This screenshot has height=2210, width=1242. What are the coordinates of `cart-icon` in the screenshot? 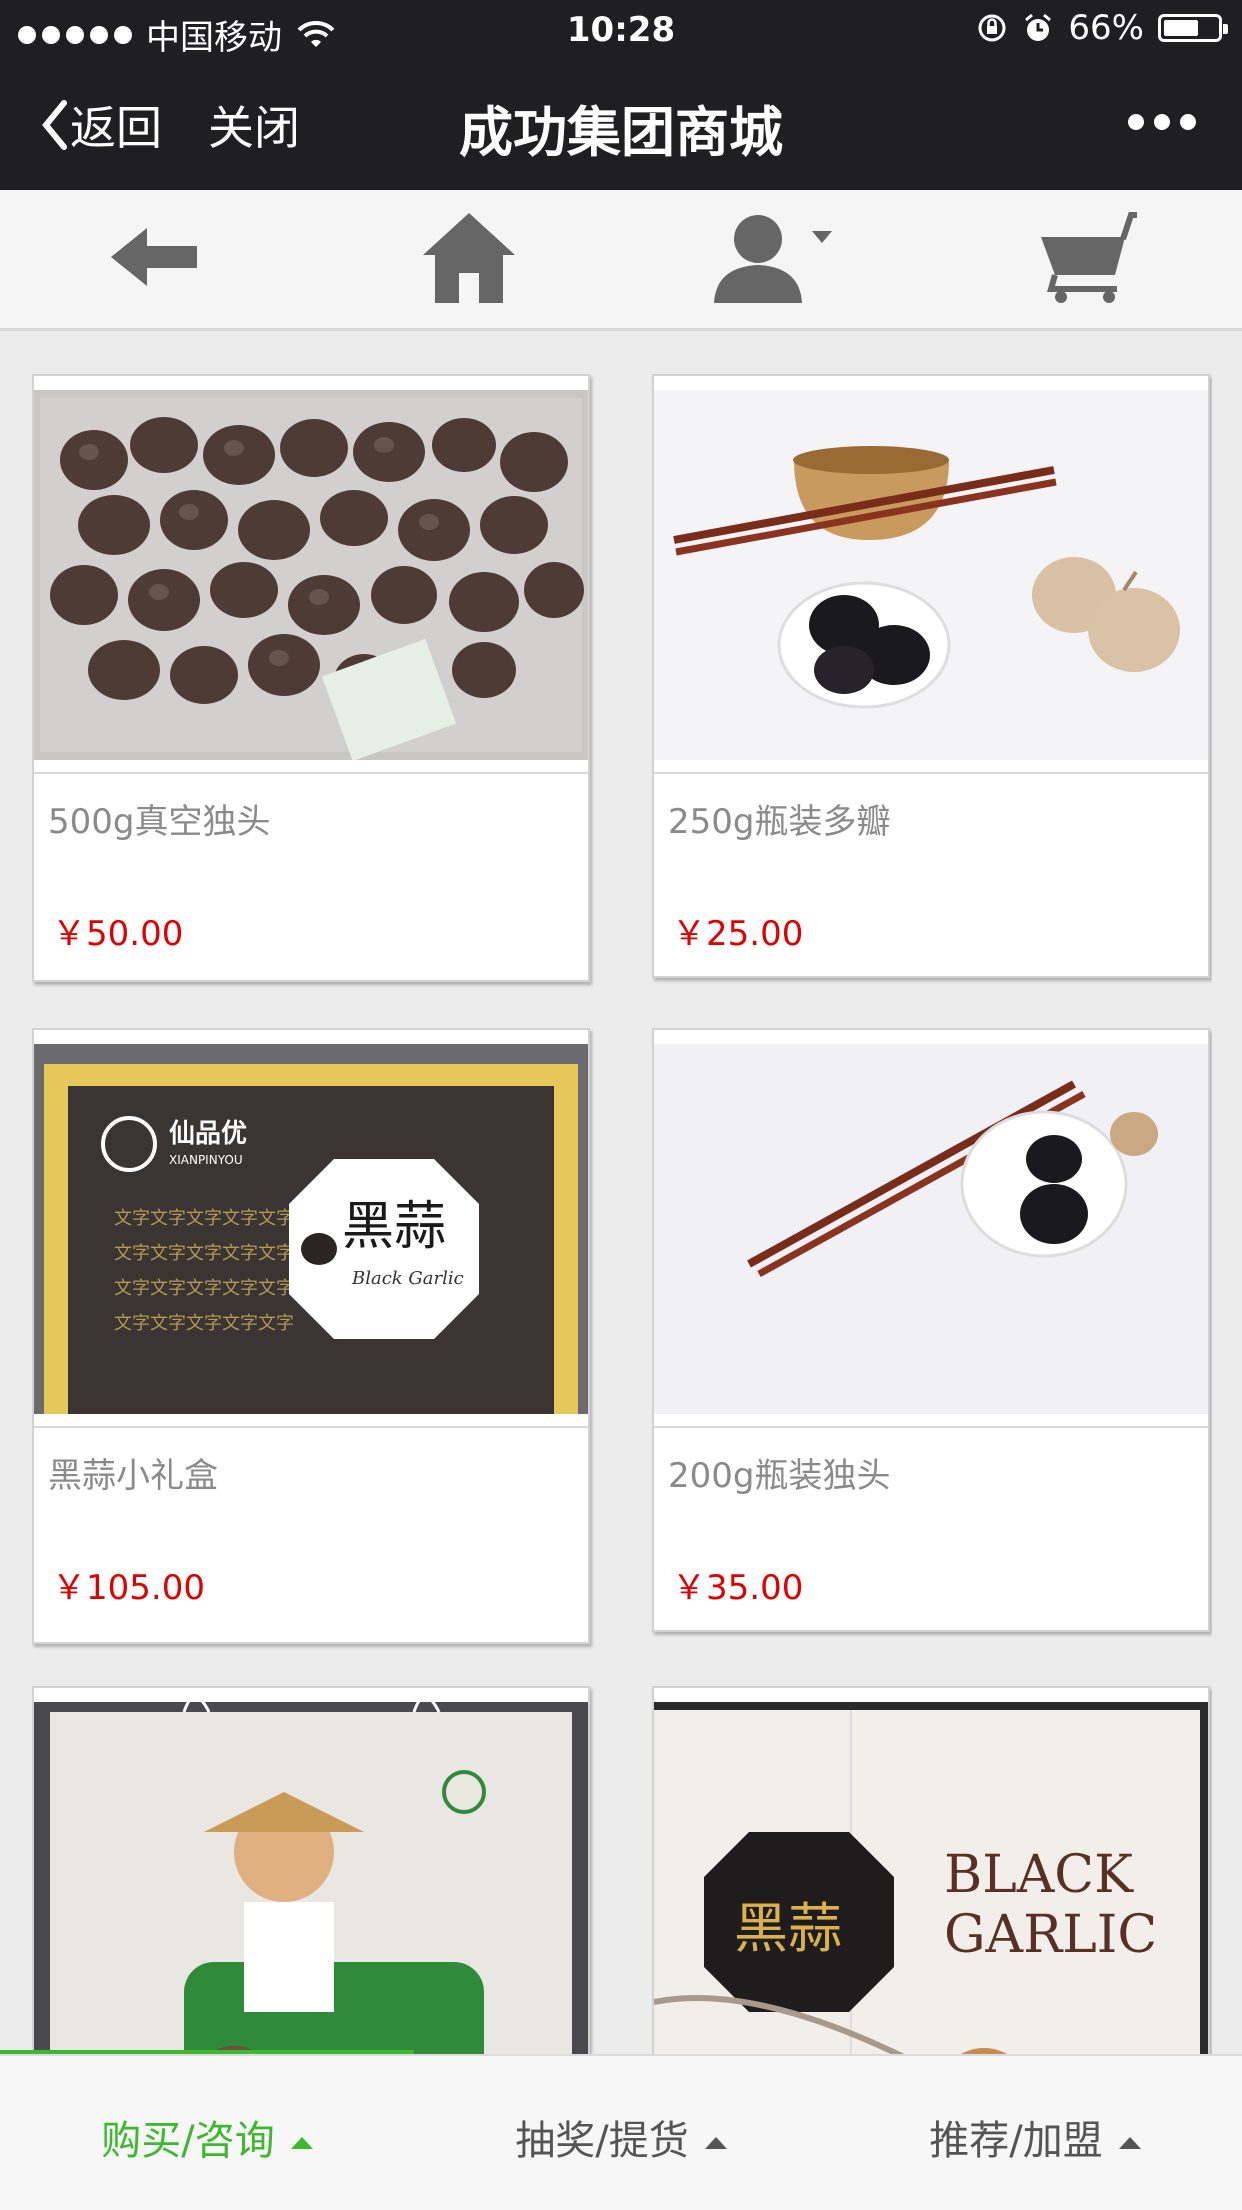 It's located at (1089, 257).